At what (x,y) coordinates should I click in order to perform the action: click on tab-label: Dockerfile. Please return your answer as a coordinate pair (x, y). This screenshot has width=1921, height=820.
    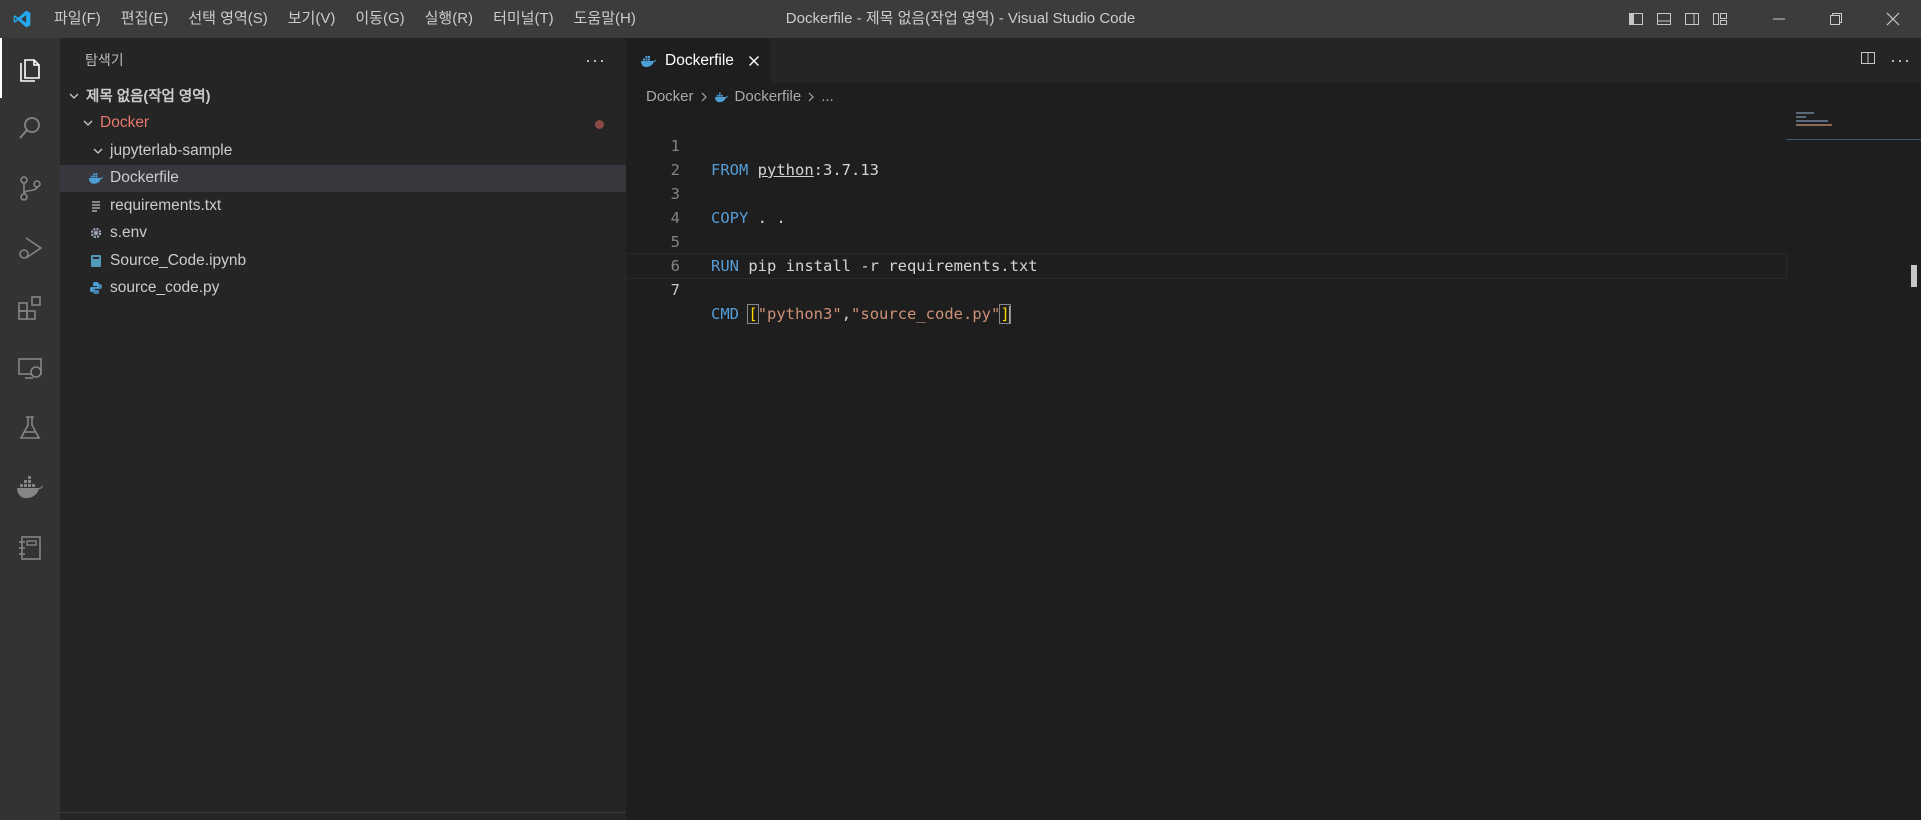
    Looking at the image, I should click on (699, 60).